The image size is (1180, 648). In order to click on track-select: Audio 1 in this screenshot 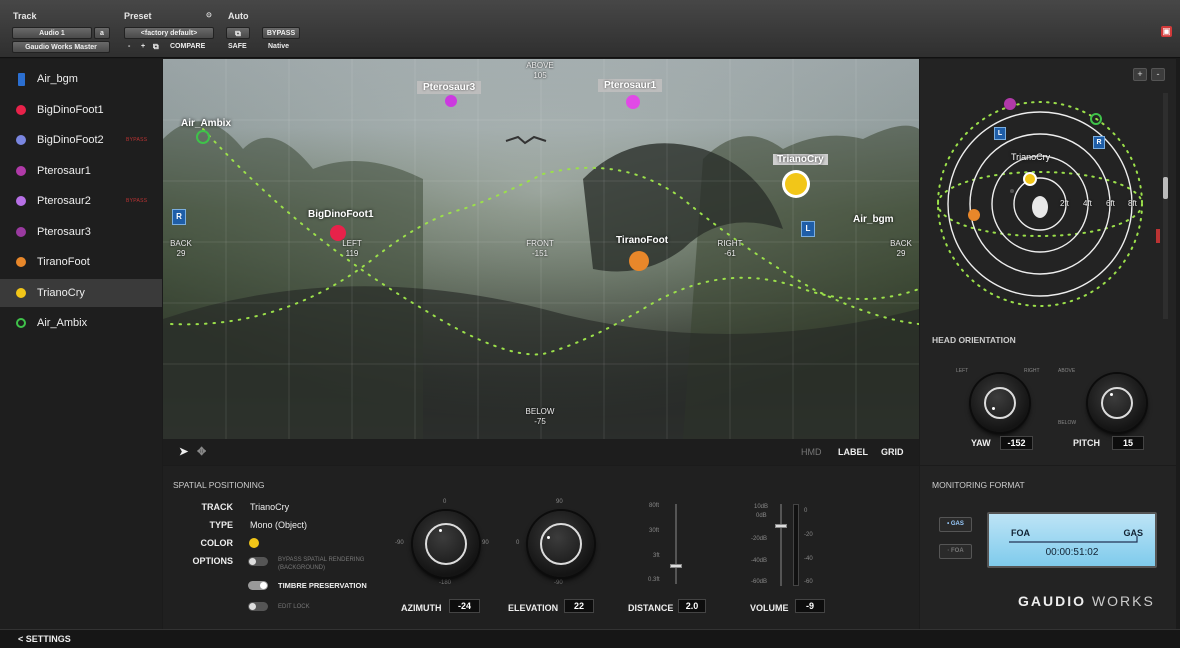, I will do `click(52, 33)`.